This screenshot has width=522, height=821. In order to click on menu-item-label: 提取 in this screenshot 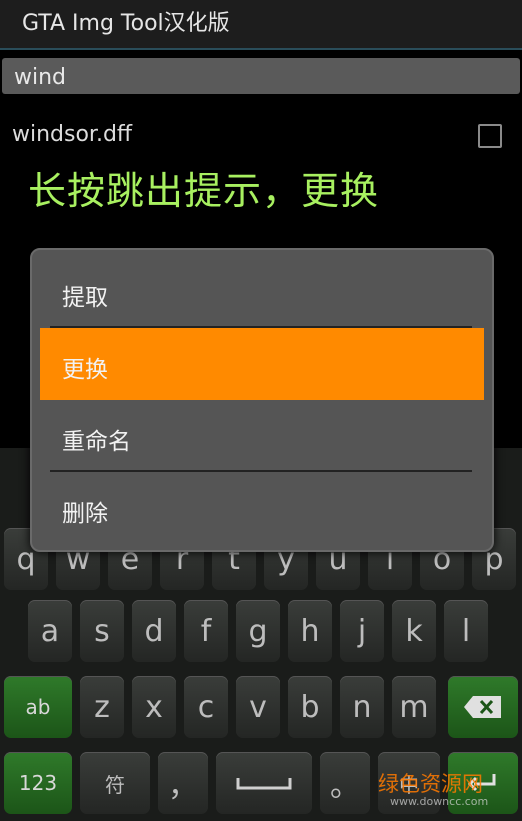, I will do `click(85, 298)`.